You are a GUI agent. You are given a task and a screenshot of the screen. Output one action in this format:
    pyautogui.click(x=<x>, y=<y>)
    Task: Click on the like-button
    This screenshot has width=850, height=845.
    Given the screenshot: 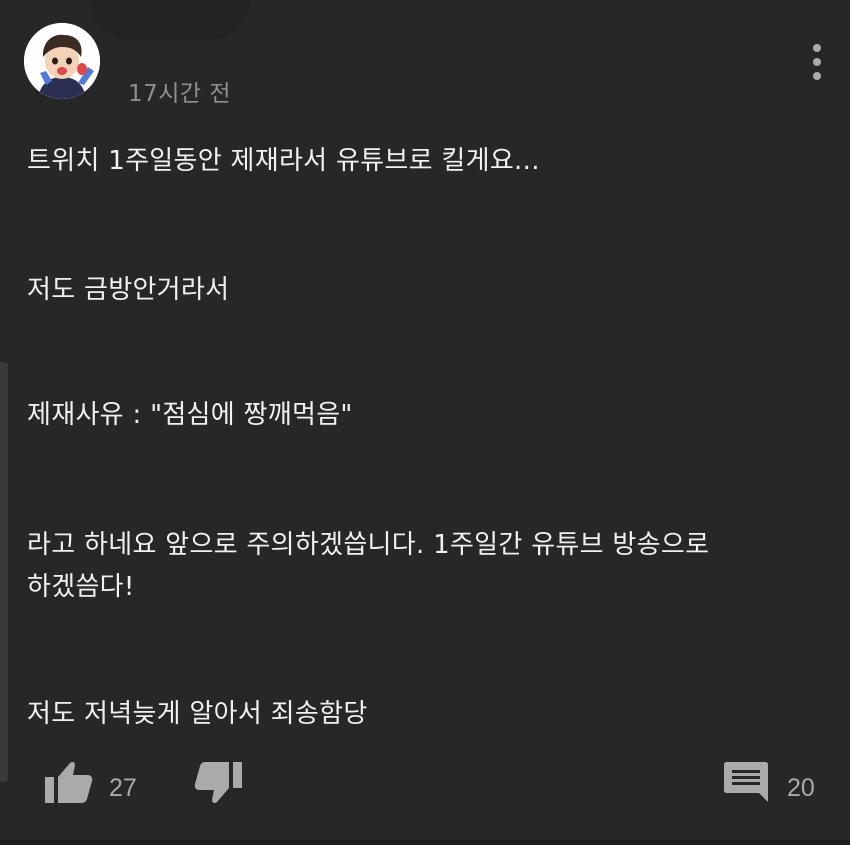 What is the action you would take?
    pyautogui.click(x=69, y=782)
    